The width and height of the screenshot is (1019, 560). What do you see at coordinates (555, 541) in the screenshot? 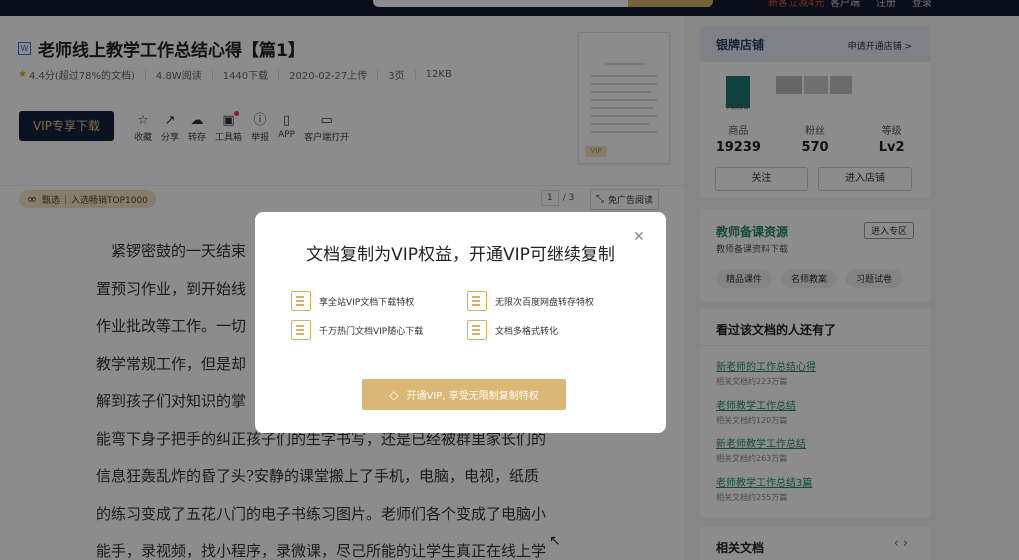
I see `mouse-cursor-icon: ↖` at bounding box center [555, 541].